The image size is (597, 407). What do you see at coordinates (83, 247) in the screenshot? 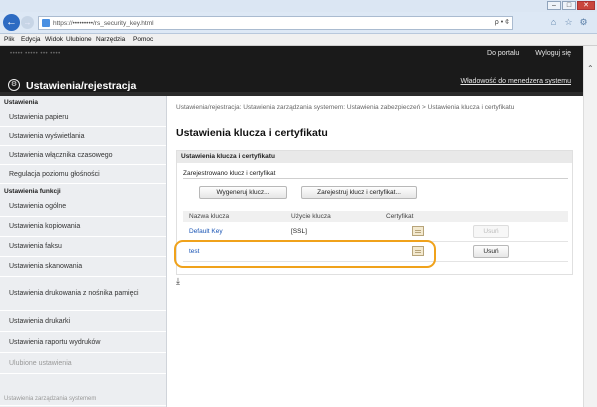
I see `sidebar-item-fax: Ustawienia faksu` at bounding box center [83, 247].